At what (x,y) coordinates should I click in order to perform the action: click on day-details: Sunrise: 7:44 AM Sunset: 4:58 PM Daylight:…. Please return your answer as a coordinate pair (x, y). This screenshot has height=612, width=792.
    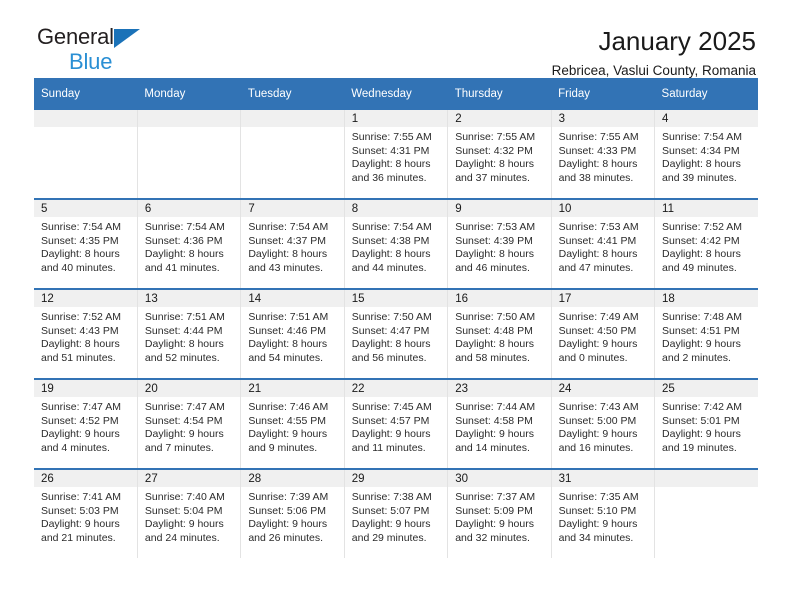
    Looking at the image, I should click on (499, 426).